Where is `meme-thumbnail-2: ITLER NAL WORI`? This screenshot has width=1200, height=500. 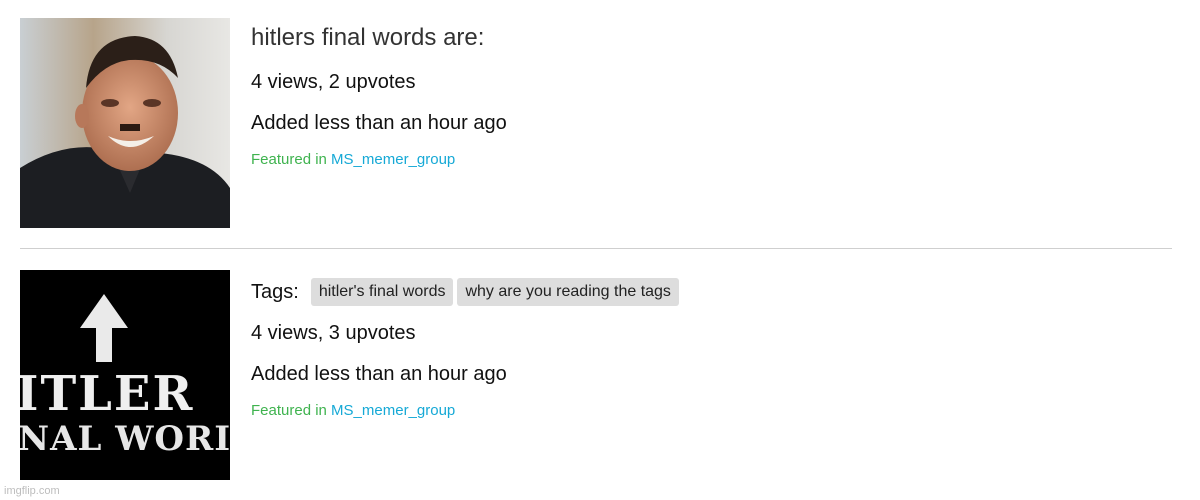 meme-thumbnail-2: ITLER NAL WORI is located at coordinates (125, 375).